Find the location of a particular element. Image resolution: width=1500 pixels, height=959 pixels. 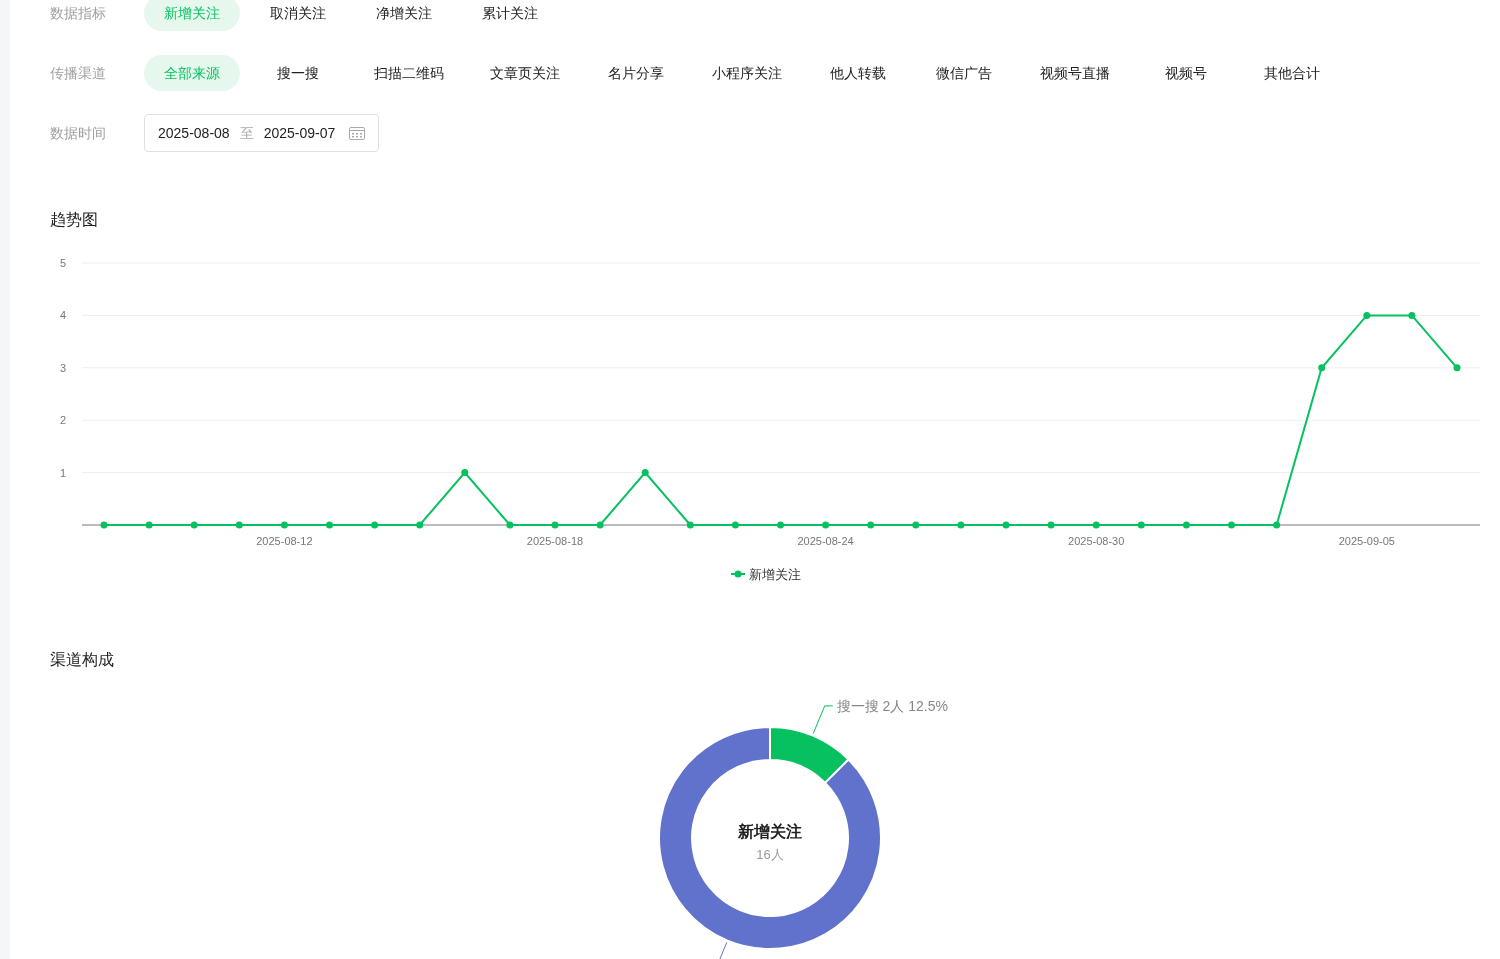

x-tick-label: 2025-08-30 is located at coordinates (1096, 541).